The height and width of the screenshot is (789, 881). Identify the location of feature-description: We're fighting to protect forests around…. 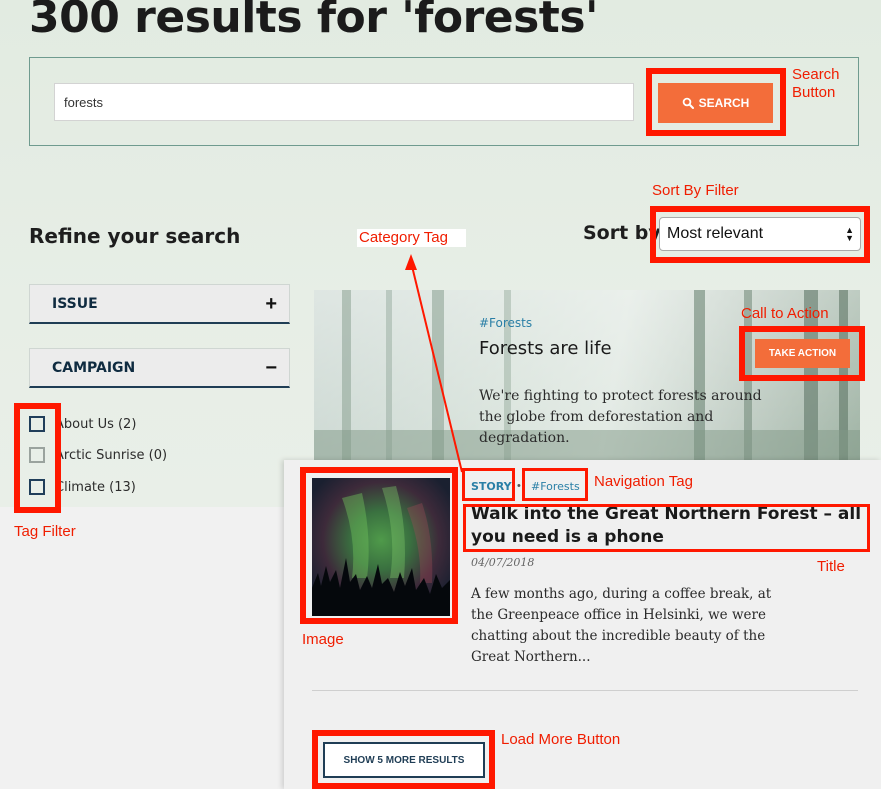
(620, 417).